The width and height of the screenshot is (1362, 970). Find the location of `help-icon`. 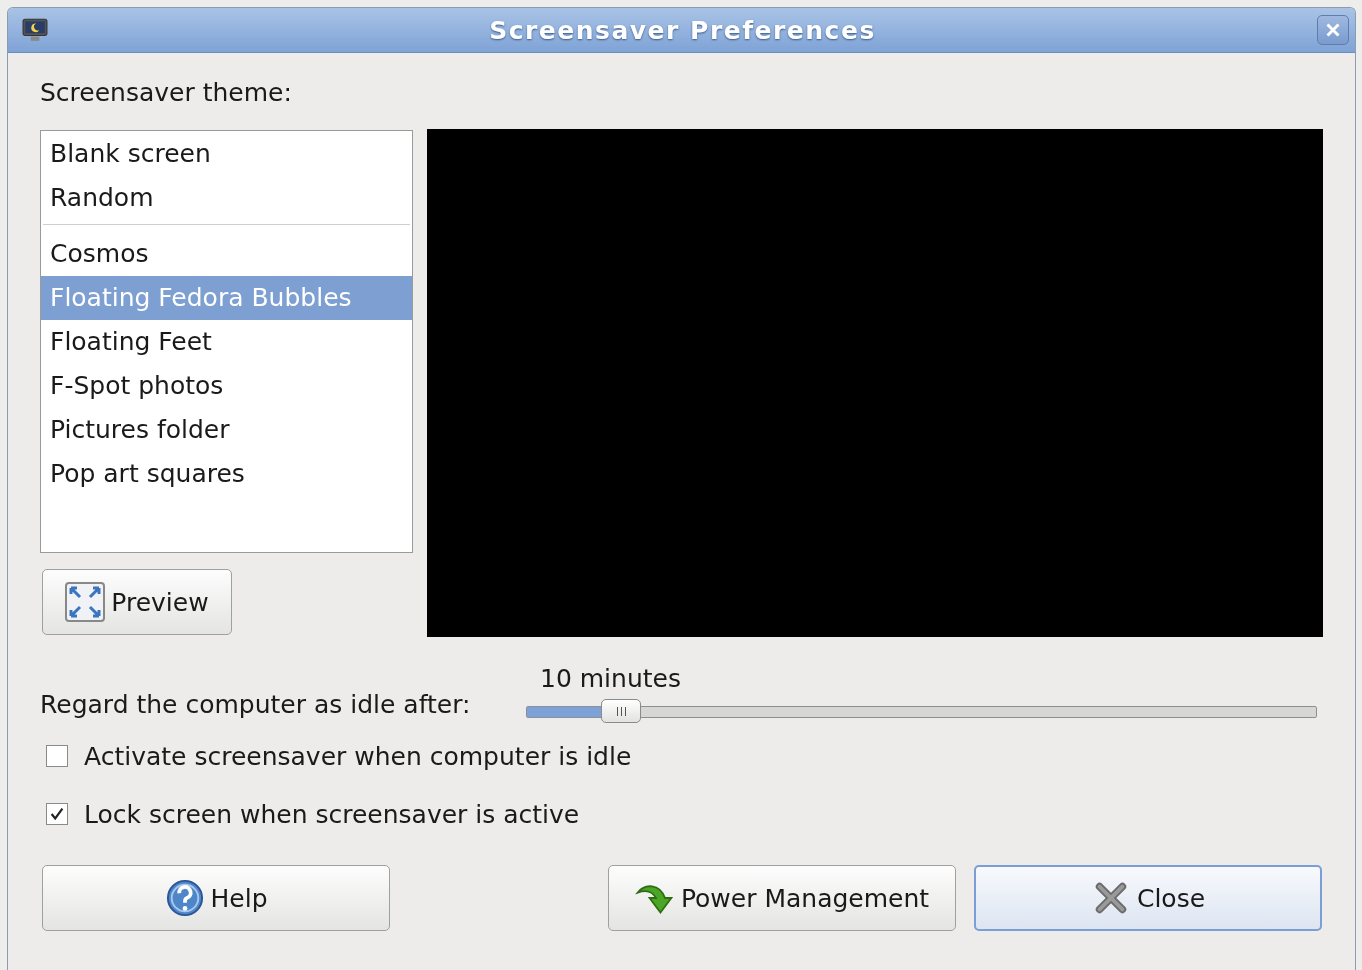

help-icon is located at coordinates (184, 898).